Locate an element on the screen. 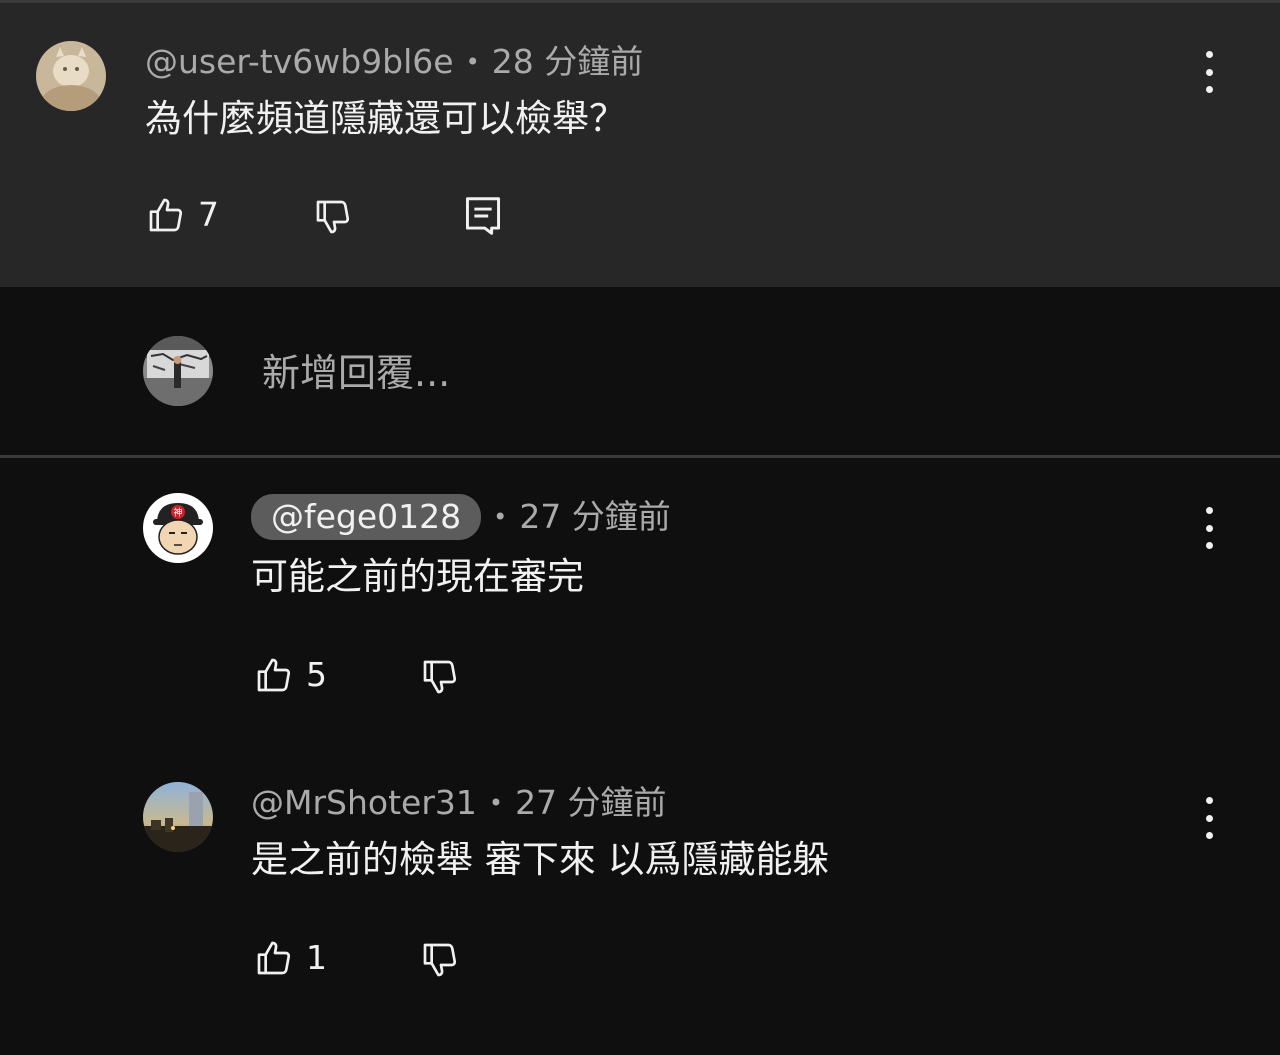  svg-text: 神 is located at coordinates (177, 513).